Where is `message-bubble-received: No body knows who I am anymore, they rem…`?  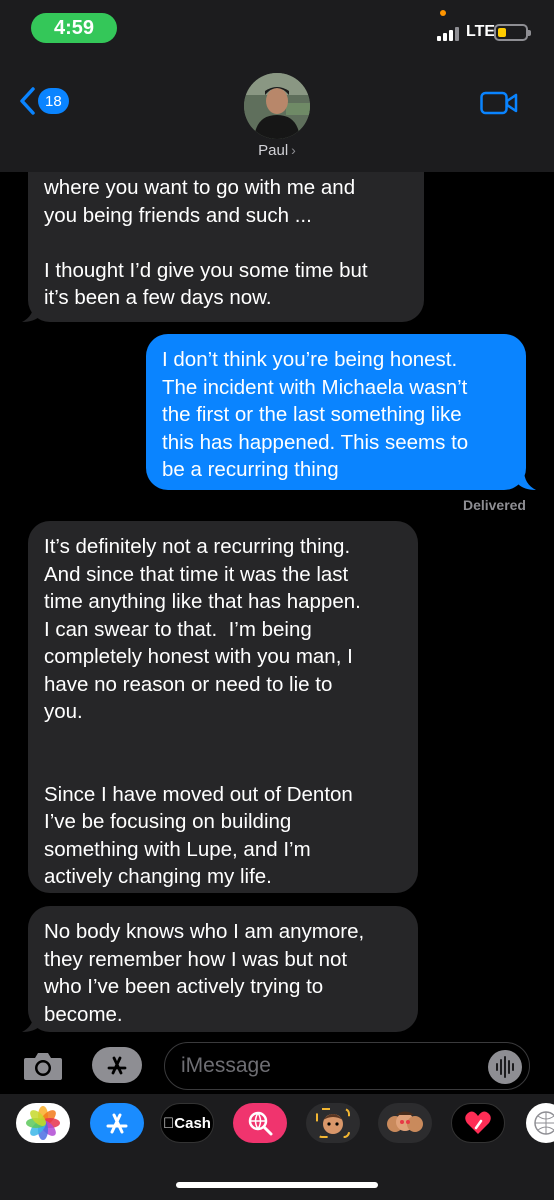 message-bubble-received: No body knows who I am anymore, they rem… is located at coordinates (223, 969).